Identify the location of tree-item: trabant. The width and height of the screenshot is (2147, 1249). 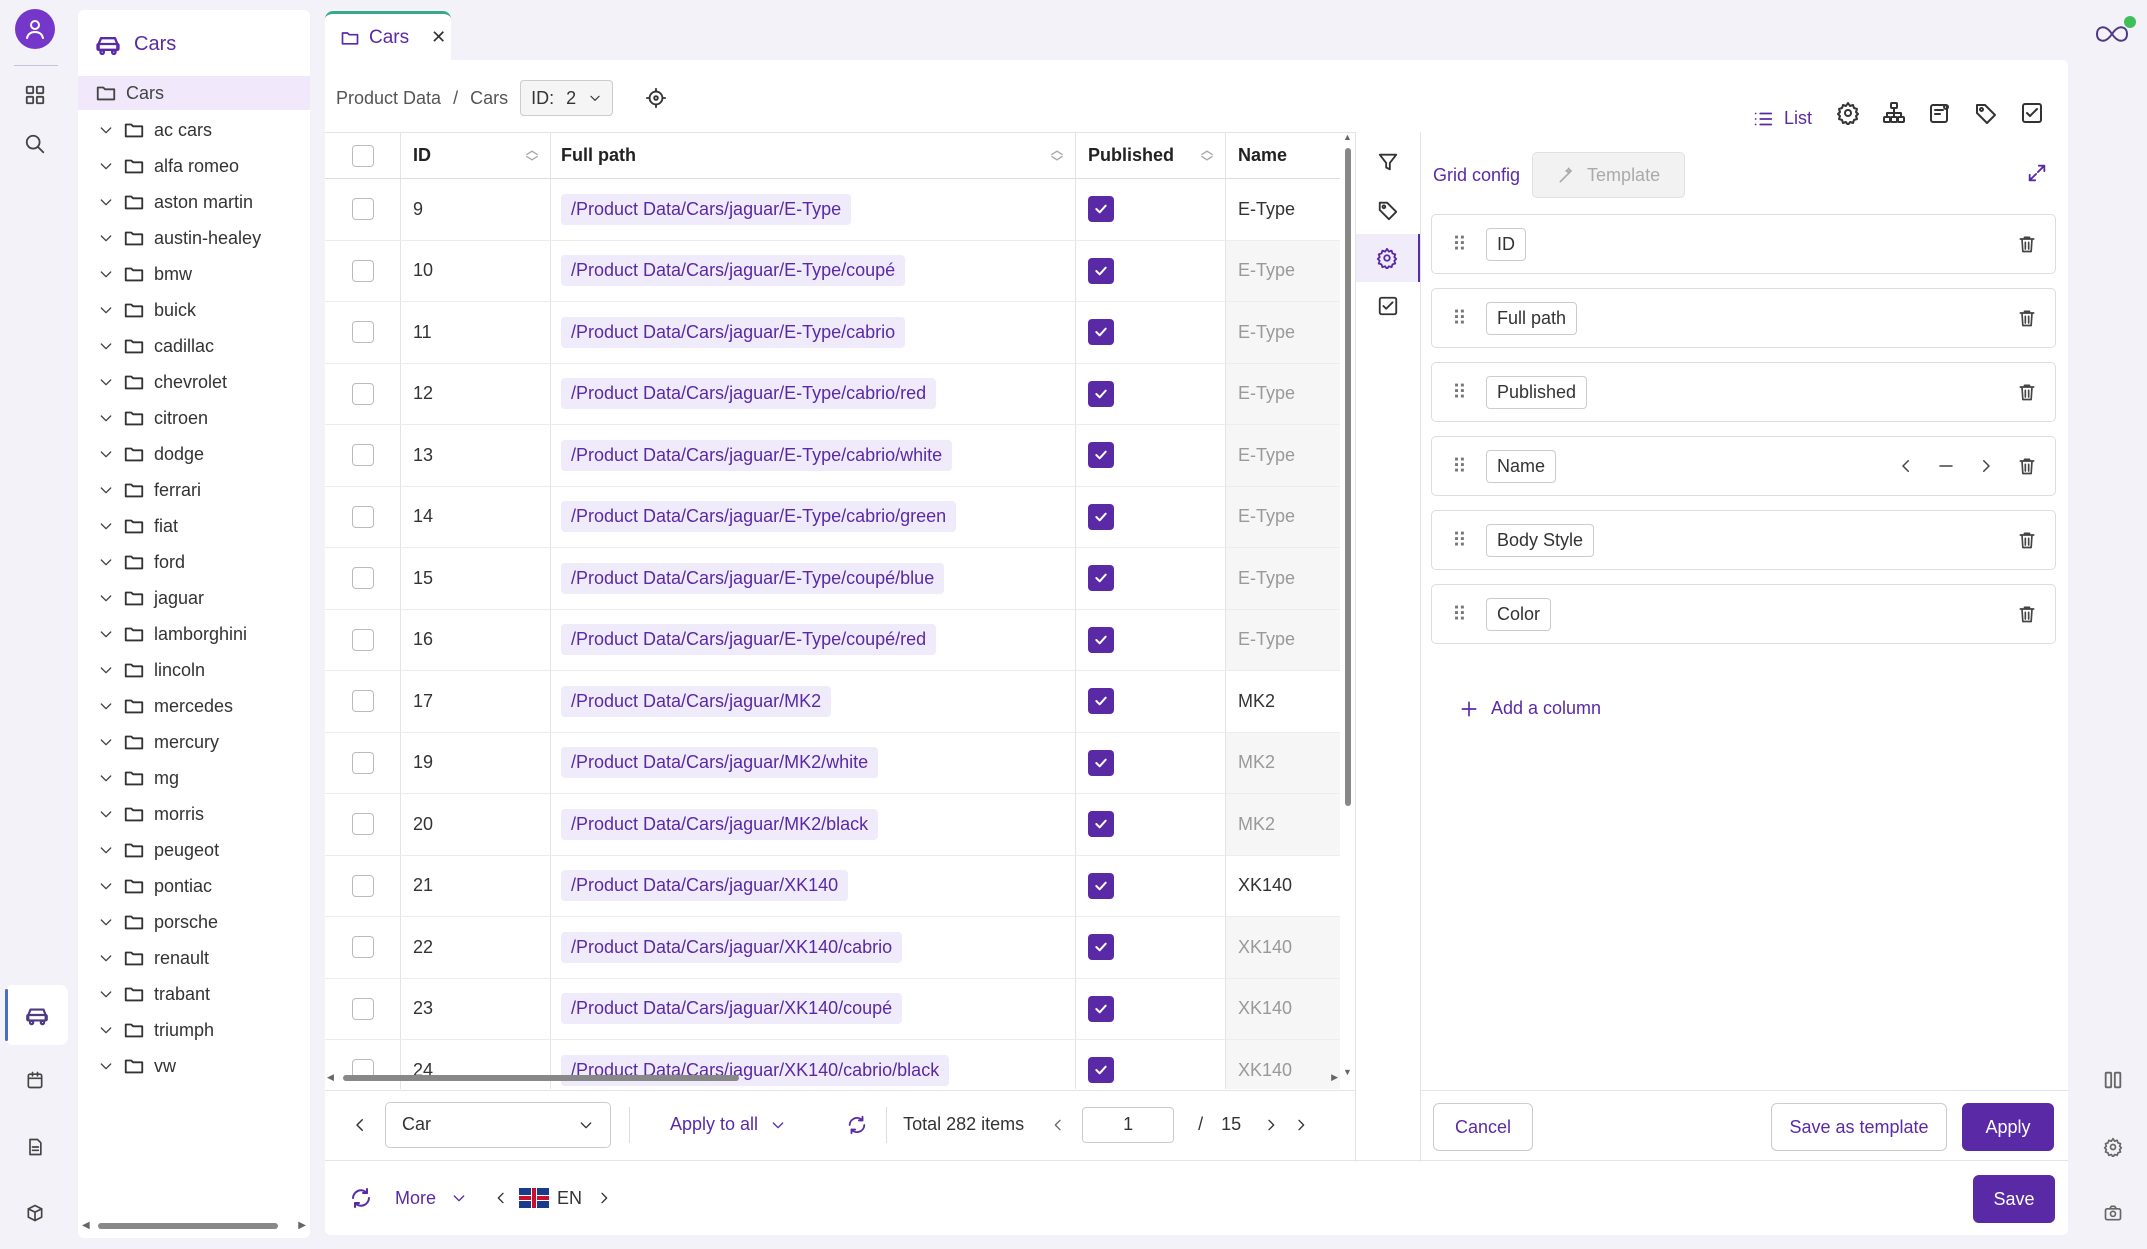
(194, 994).